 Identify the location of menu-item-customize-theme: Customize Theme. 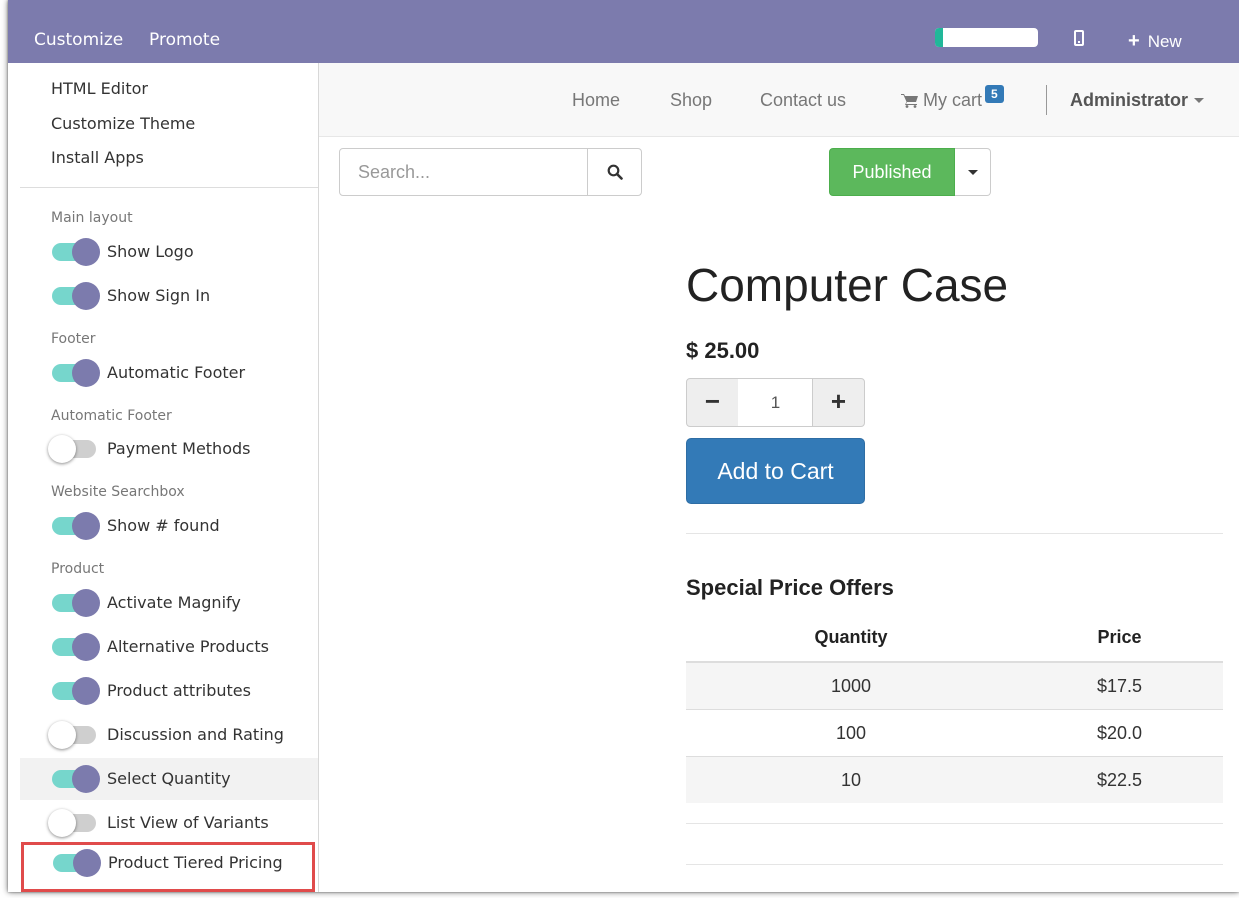
(123, 123).